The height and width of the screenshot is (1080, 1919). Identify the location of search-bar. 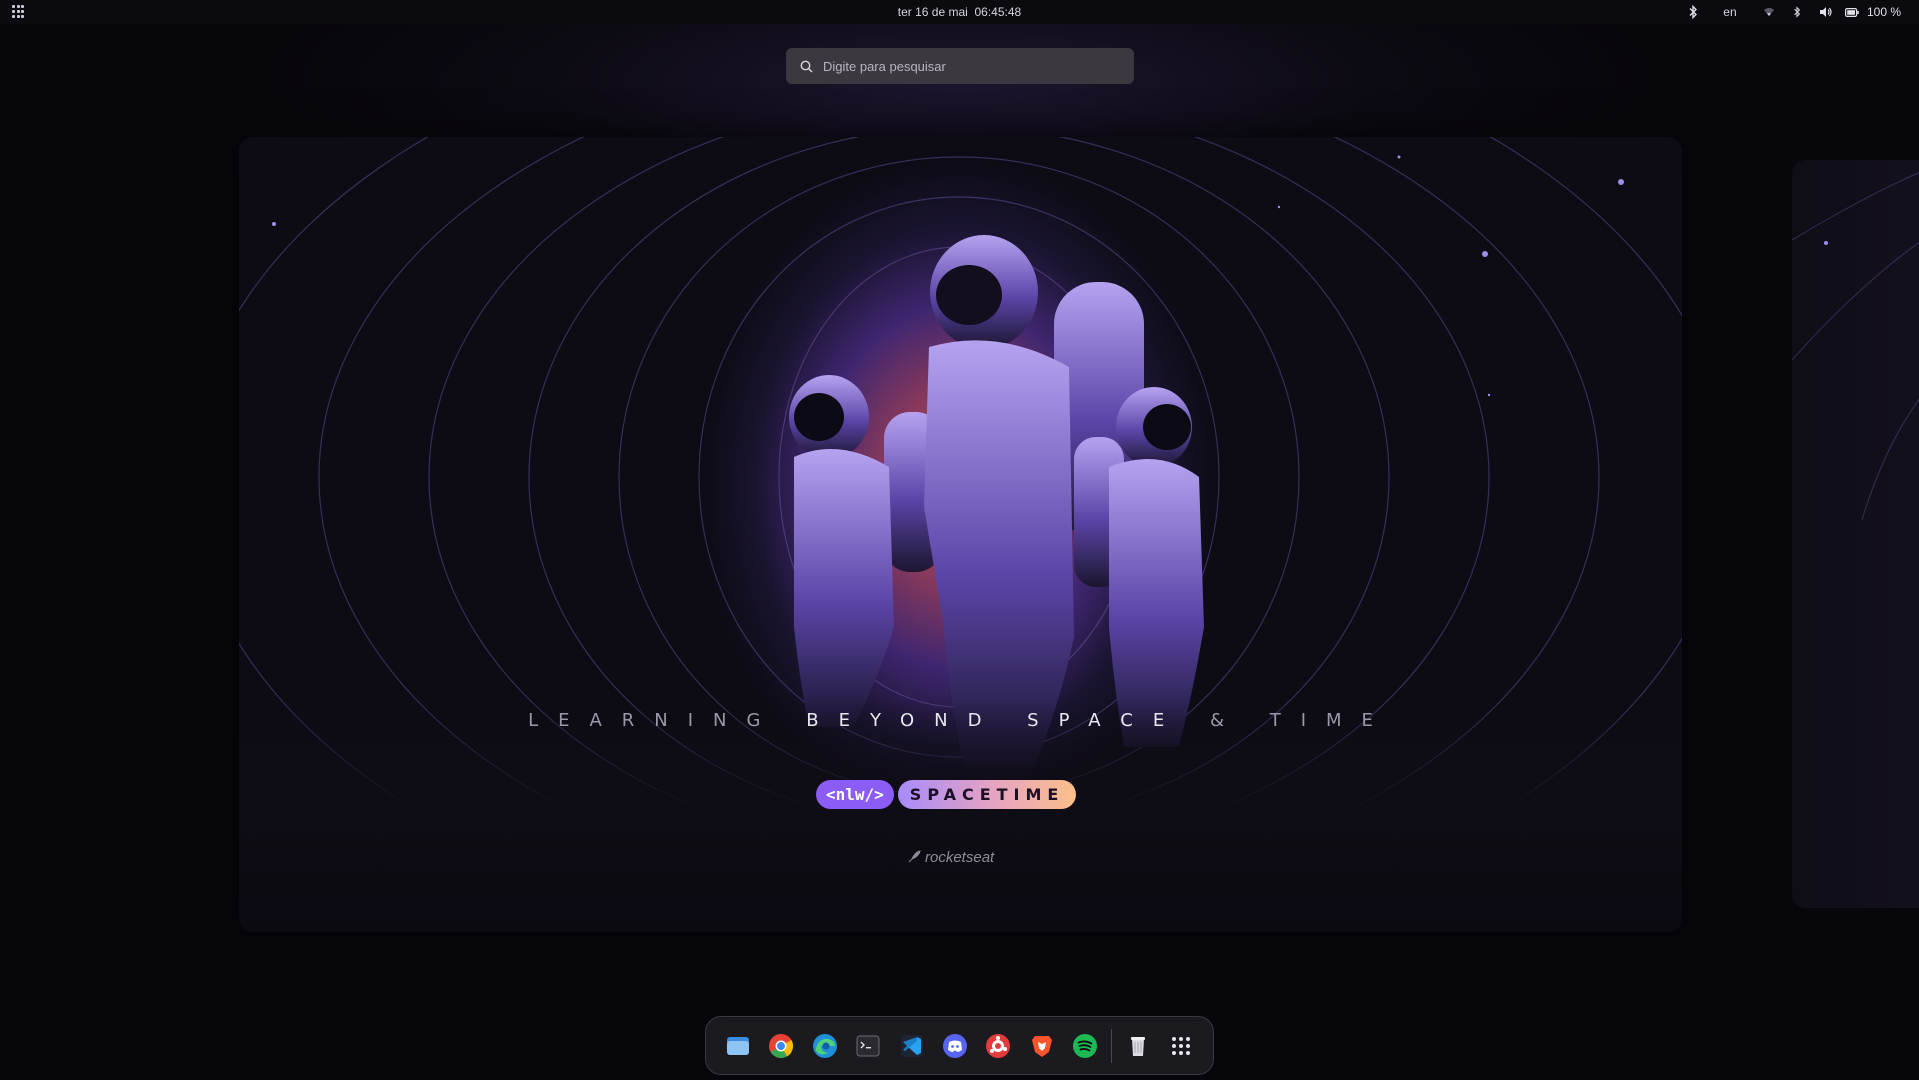
(960, 66).